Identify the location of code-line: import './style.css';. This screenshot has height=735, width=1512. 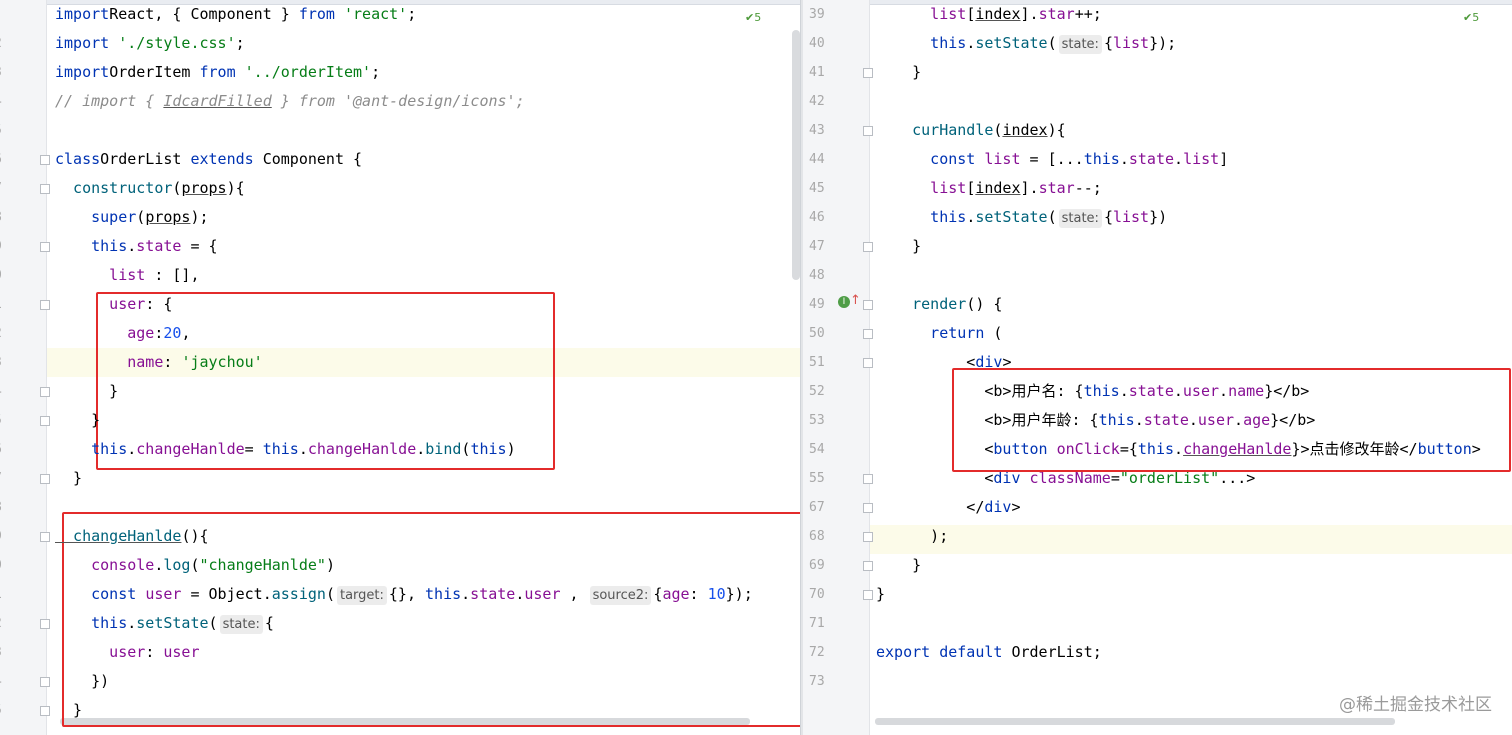
(150, 43).